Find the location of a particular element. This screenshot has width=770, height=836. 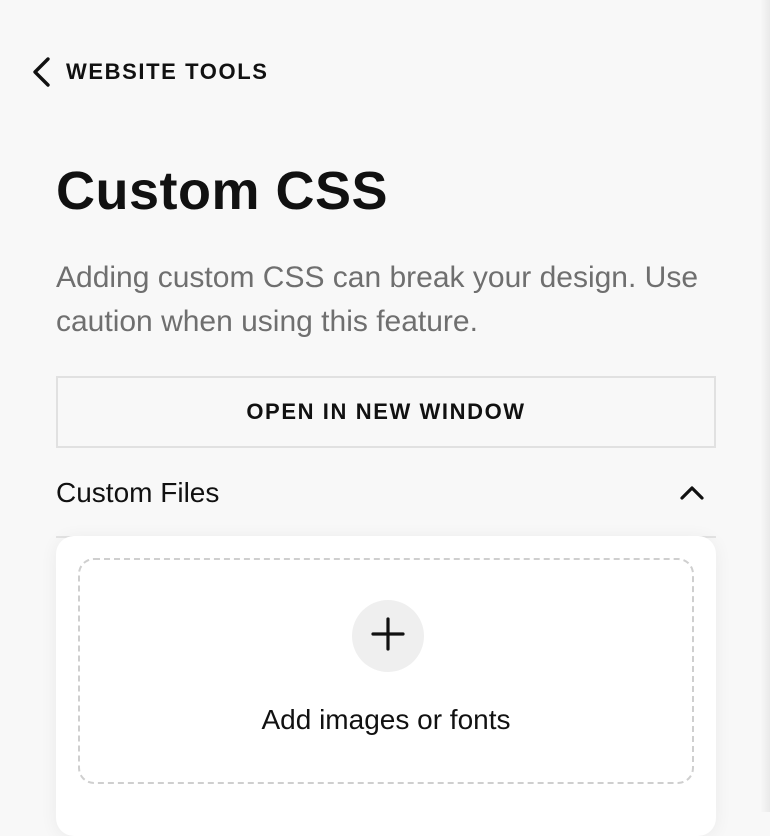

custom-files-title: Custom Files is located at coordinates (138, 492).